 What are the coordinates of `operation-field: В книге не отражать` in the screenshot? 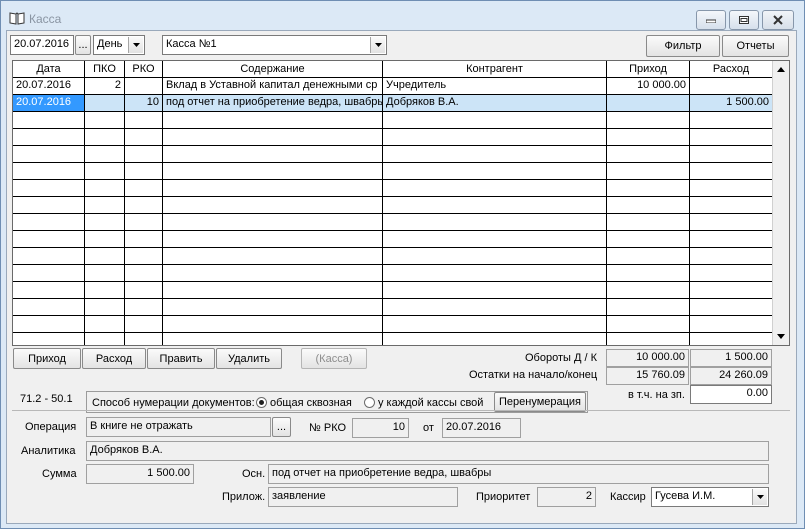 It's located at (178, 427).